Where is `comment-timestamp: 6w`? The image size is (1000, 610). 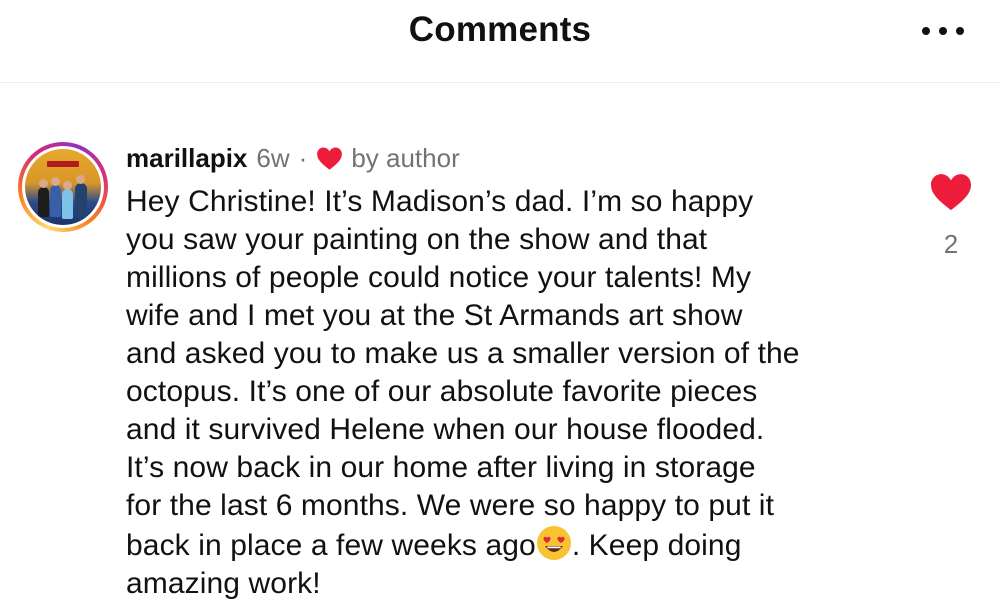 comment-timestamp: 6w is located at coordinates (273, 158).